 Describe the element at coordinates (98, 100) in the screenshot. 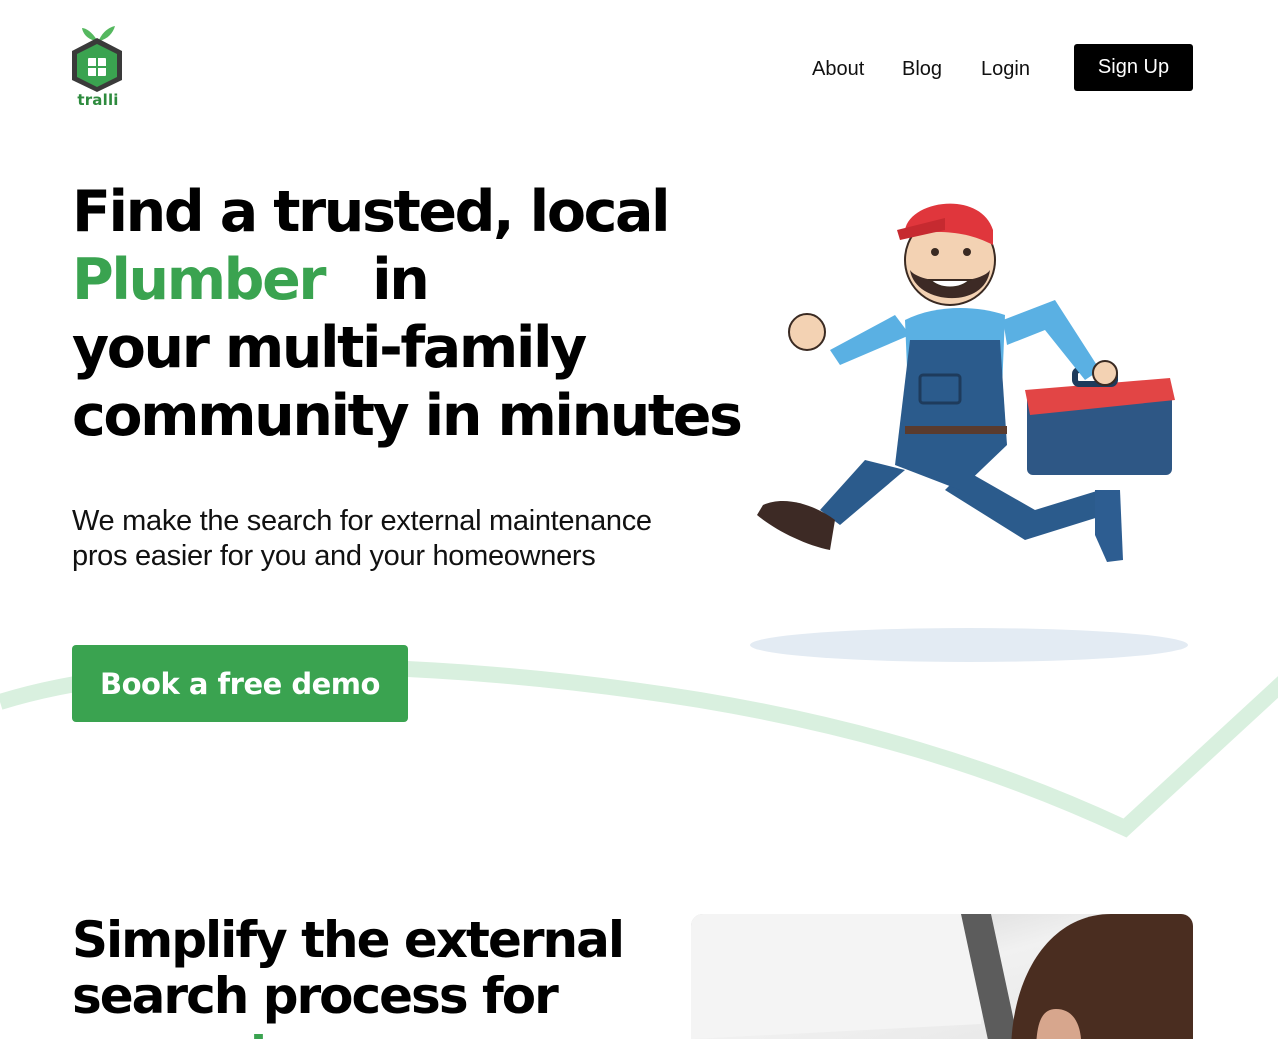

I see `brand-wordmark: tralli` at that location.